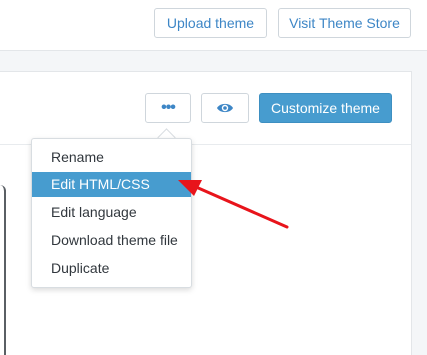 The width and height of the screenshot is (427, 355). What do you see at coordinates (111, 240) in the screenshot?
I see `menu-item-download-theme-file: Download theme file` at bounding box center [111, 240].